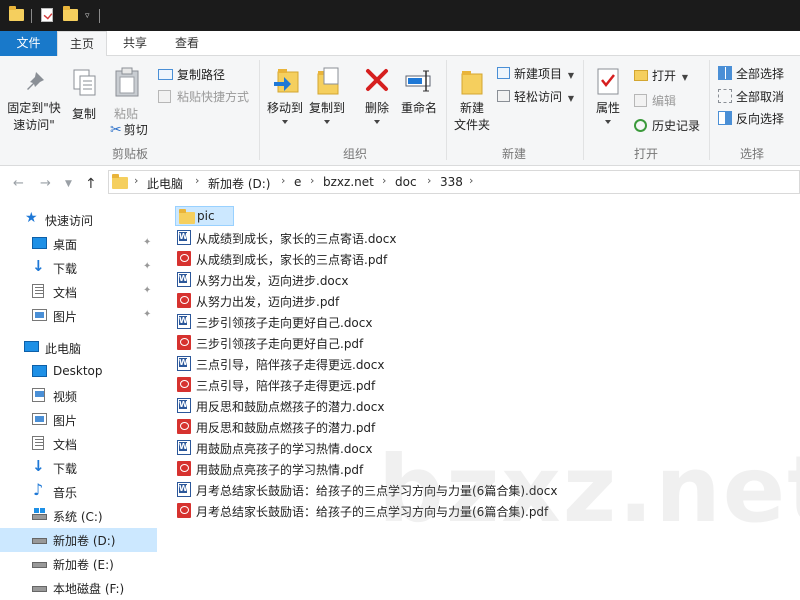 The height and width of the screenshot is (600, 800). What do you see at coordinates (135, 130) in the screenshot?
I see `cut-label: 剪切` at bounding box center [135, 130].